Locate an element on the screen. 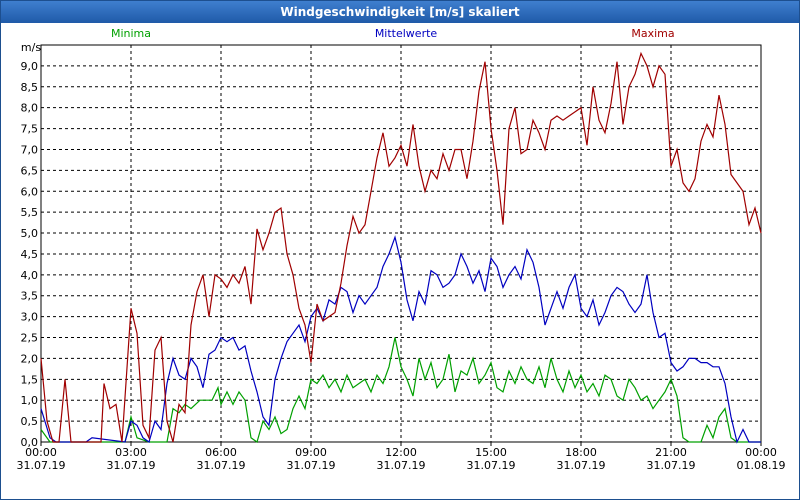  y-tick-label: 0,5 is located at coordinates (30, 421).